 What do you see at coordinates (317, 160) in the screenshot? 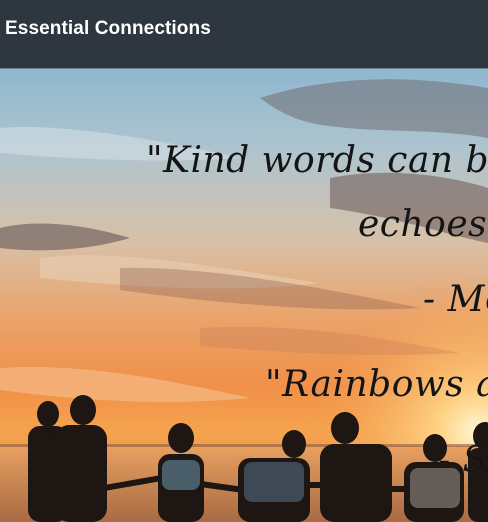
I see `quote-line-1: "Kind words can be sho` at bounding box center [317, 160].